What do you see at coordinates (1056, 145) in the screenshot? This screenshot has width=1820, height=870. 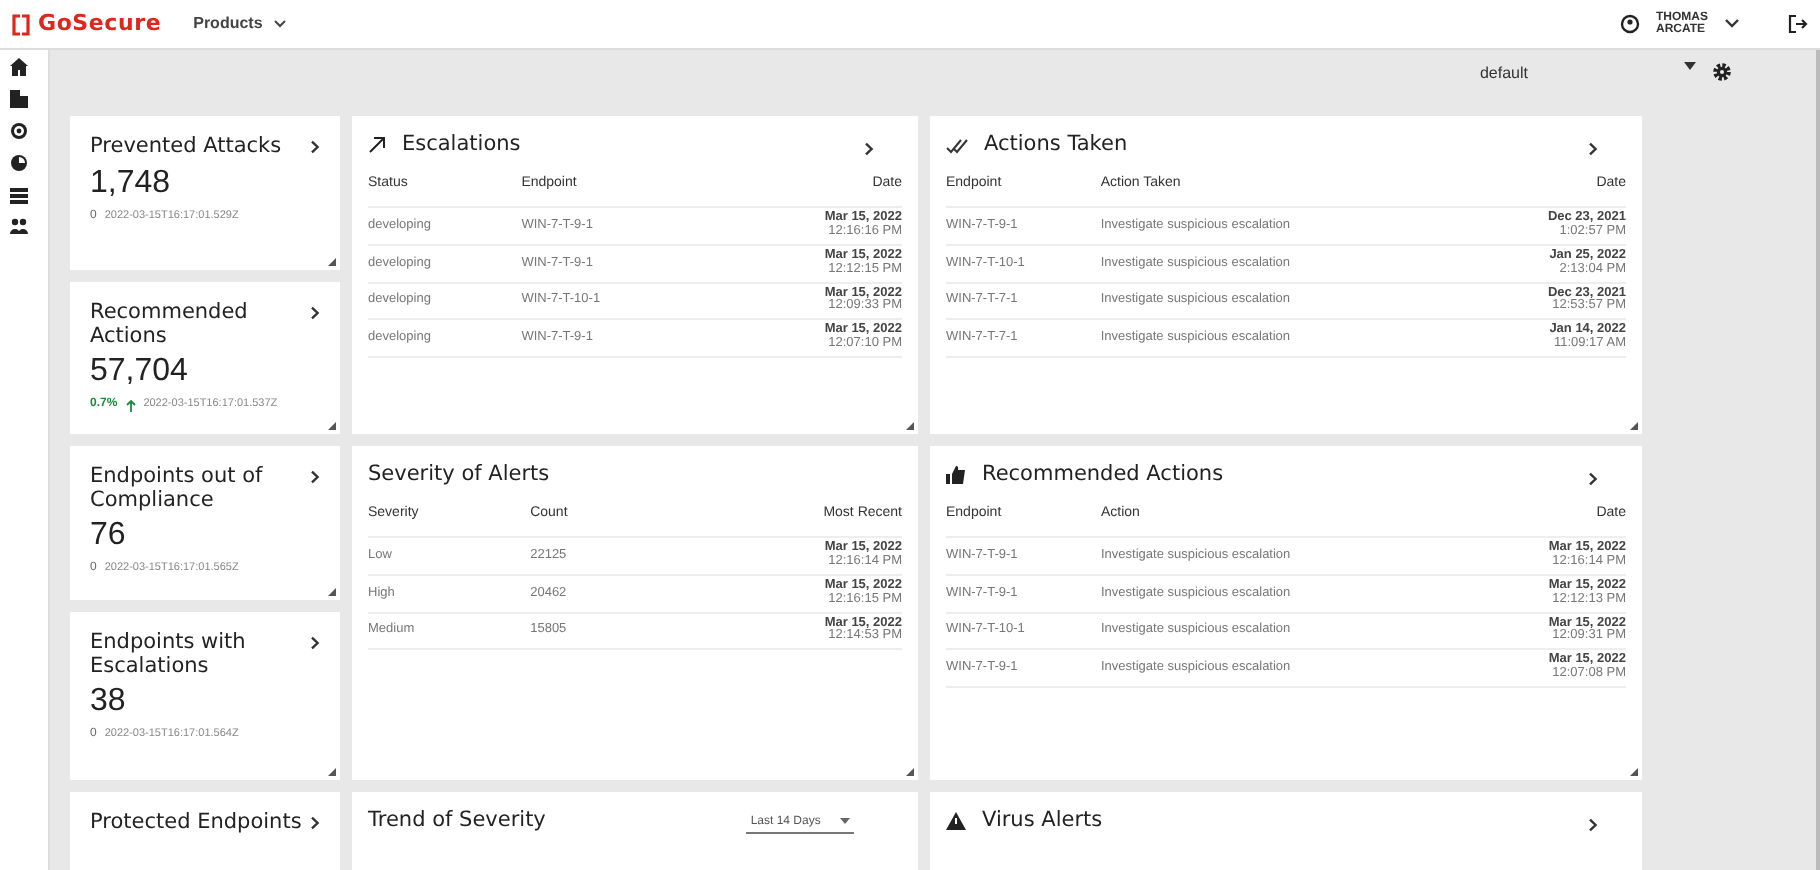 I see `panel-title: Actions Taken` at bounding box center [1056, 145].